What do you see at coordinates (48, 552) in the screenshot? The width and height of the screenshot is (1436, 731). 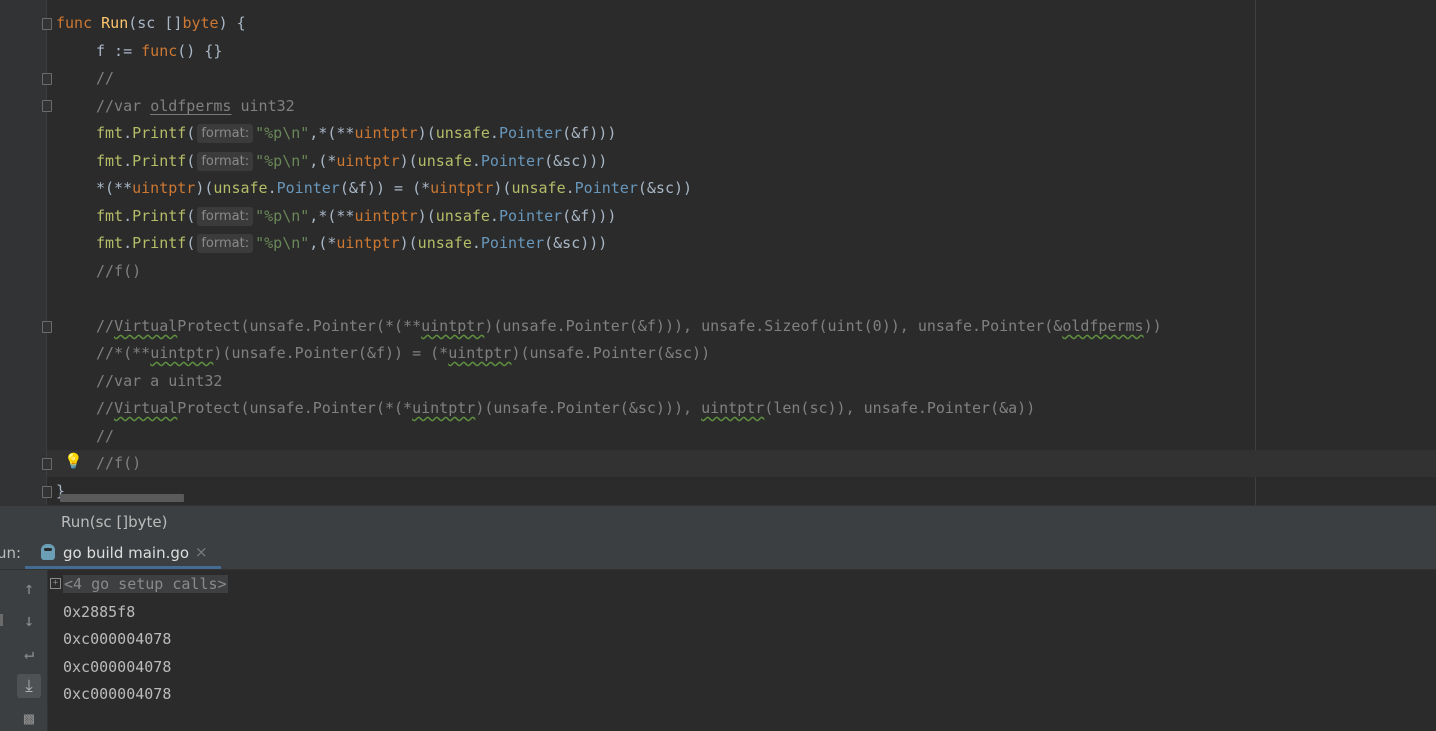 I see `go-gopher-icon` at bounding box center [48, 552].